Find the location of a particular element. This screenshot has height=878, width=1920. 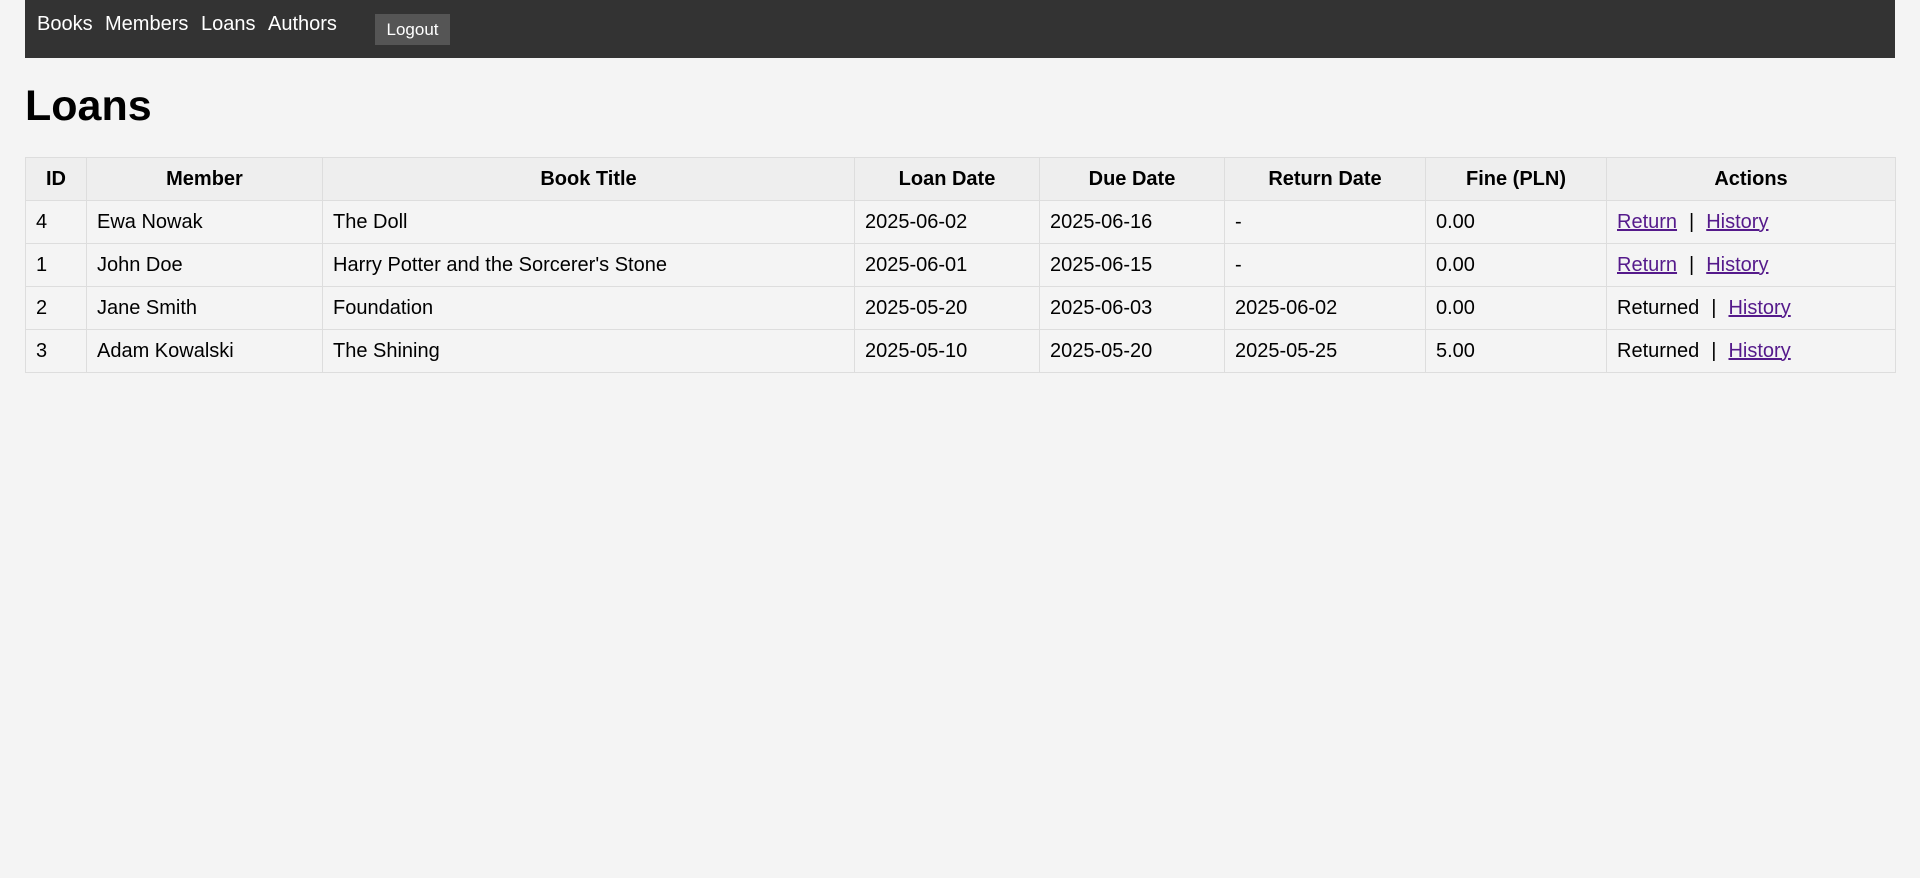

cell-loan-date: 2025-05-20 is located at coordinates (947, 308).